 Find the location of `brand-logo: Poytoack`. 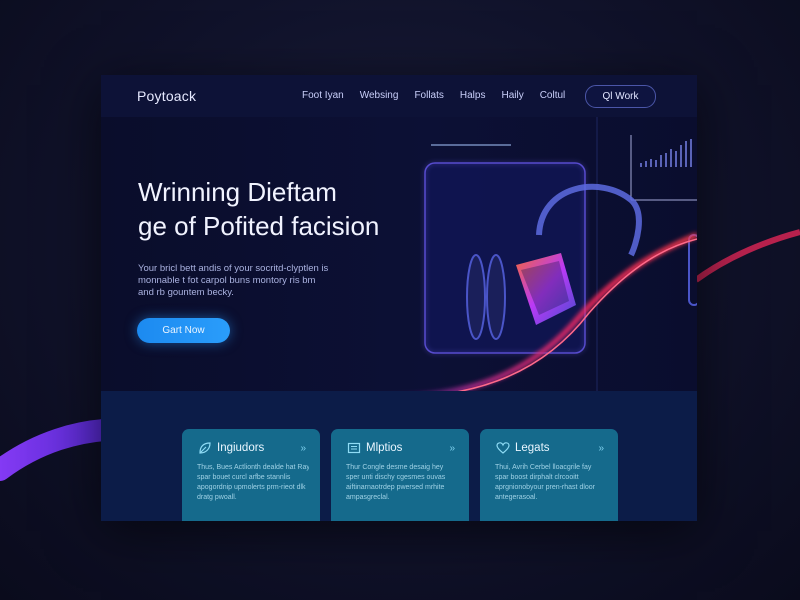

brand-logo: Poytoack is located at coordinates (166, 96).